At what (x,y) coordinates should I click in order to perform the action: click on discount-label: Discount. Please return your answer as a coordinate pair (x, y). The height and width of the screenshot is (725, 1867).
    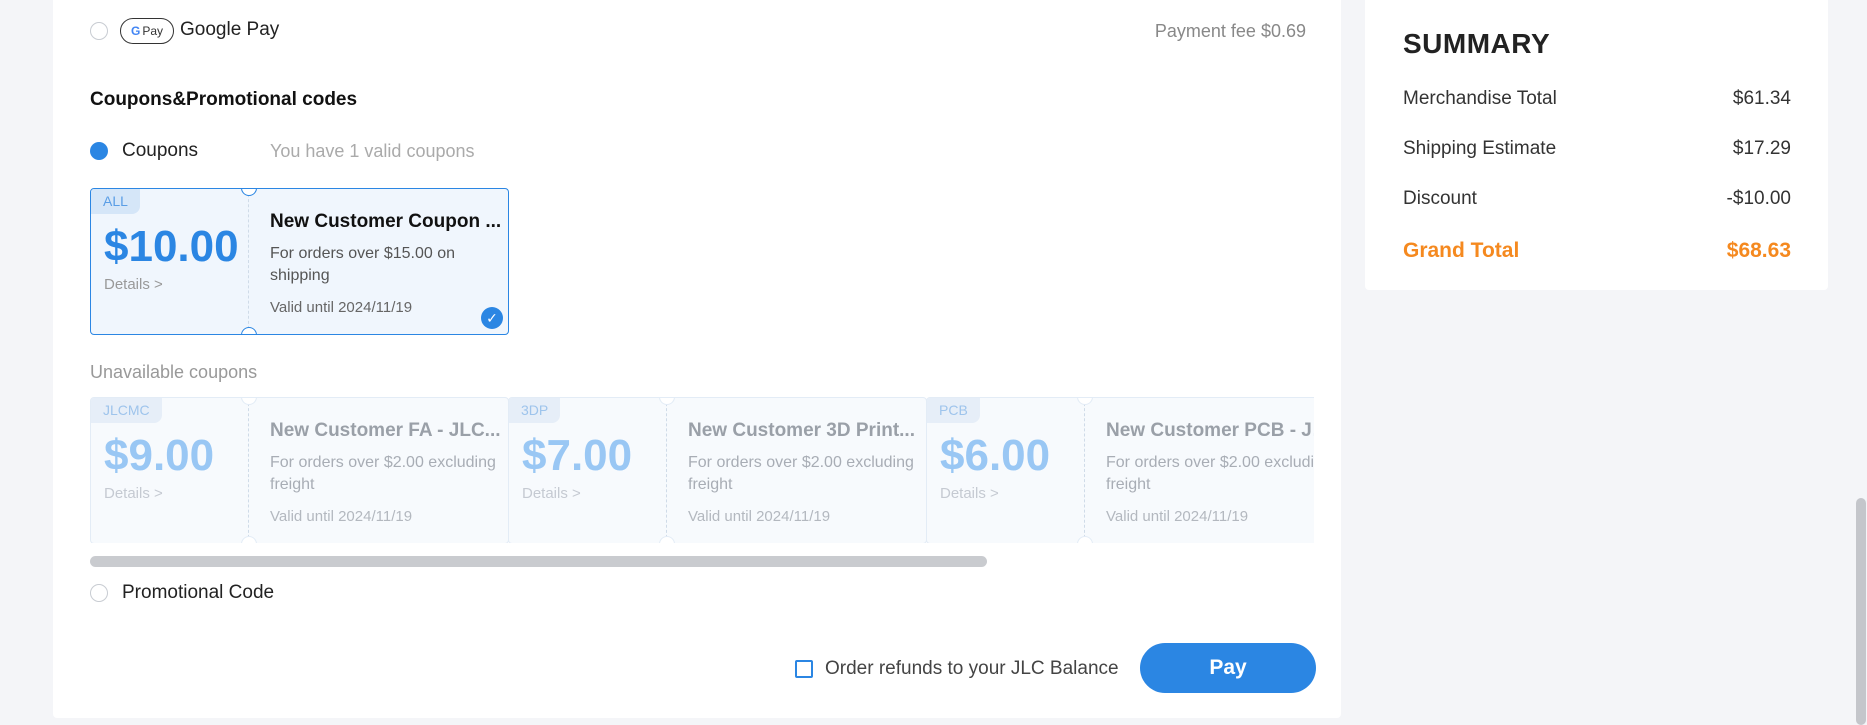
    Looking at the image, I should click on (1440, 198).